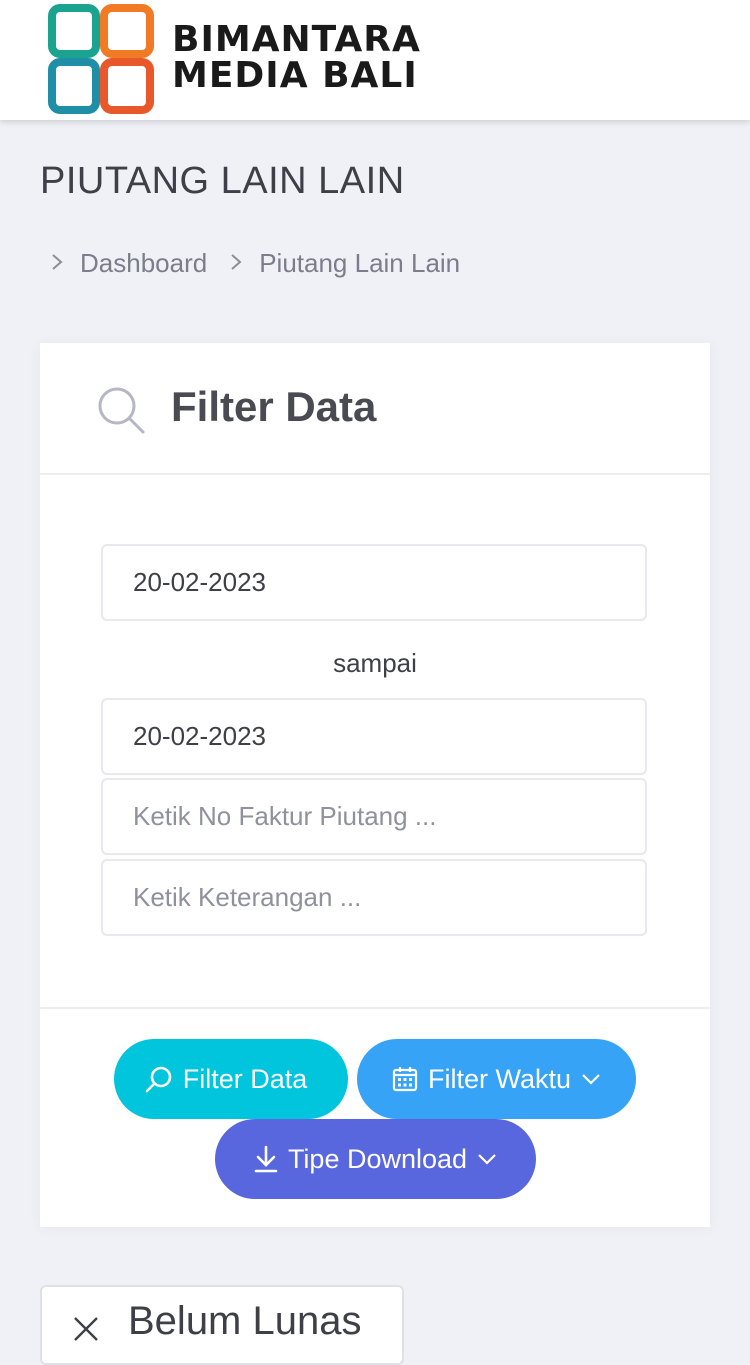  Describe the element at coordinates (375, 1008) in the screenshot. I see `divider` at that location.